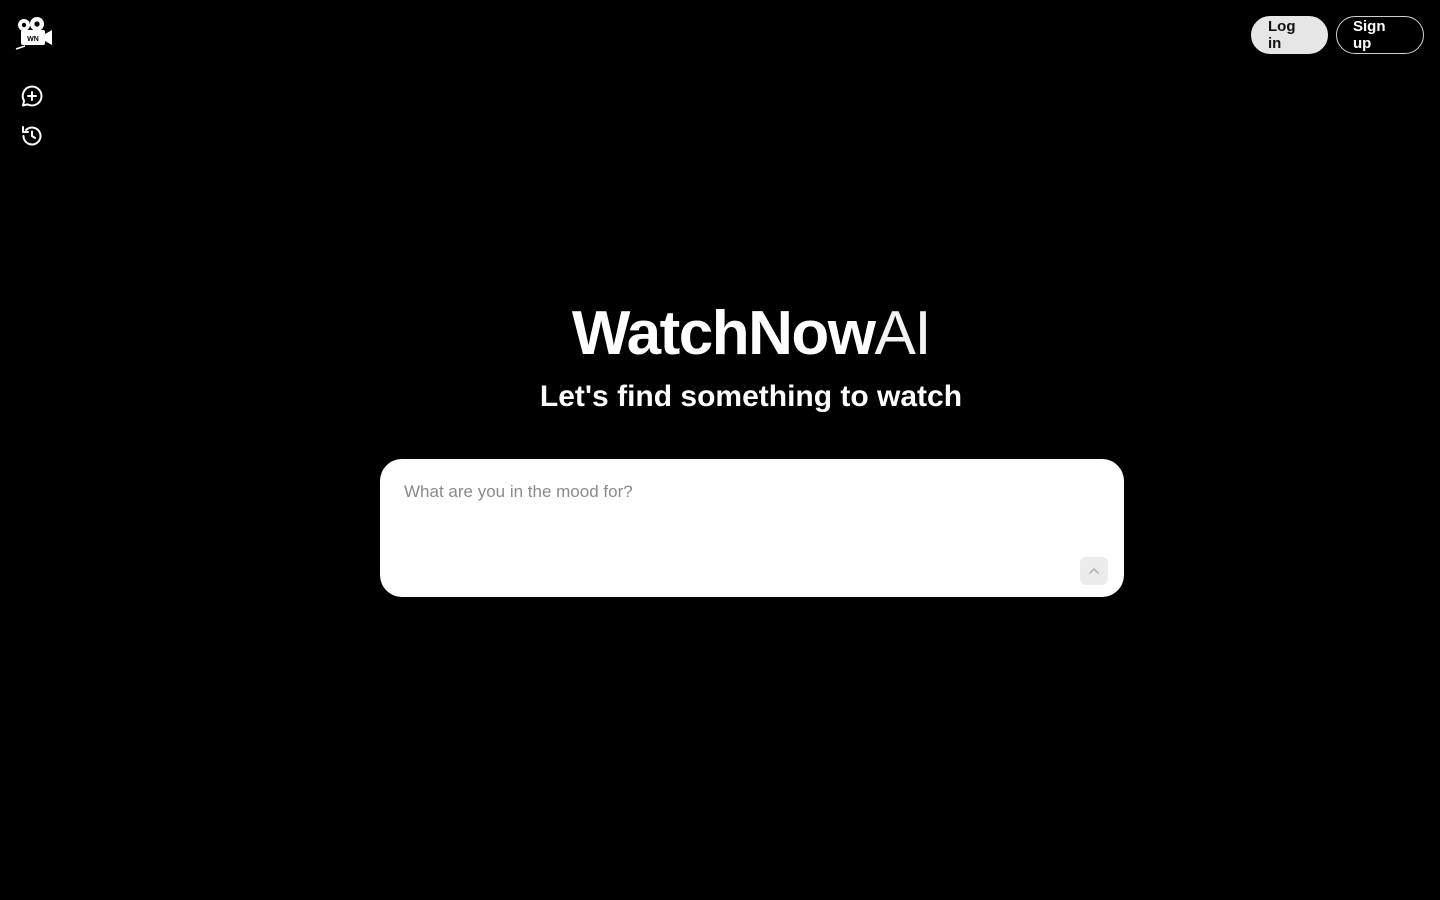 The width and height of the screenshot is (1440, 900). Describe the element at coordinates (751, 396) in the screenshot. I see `tagline: Let's find something to watch` at that location.